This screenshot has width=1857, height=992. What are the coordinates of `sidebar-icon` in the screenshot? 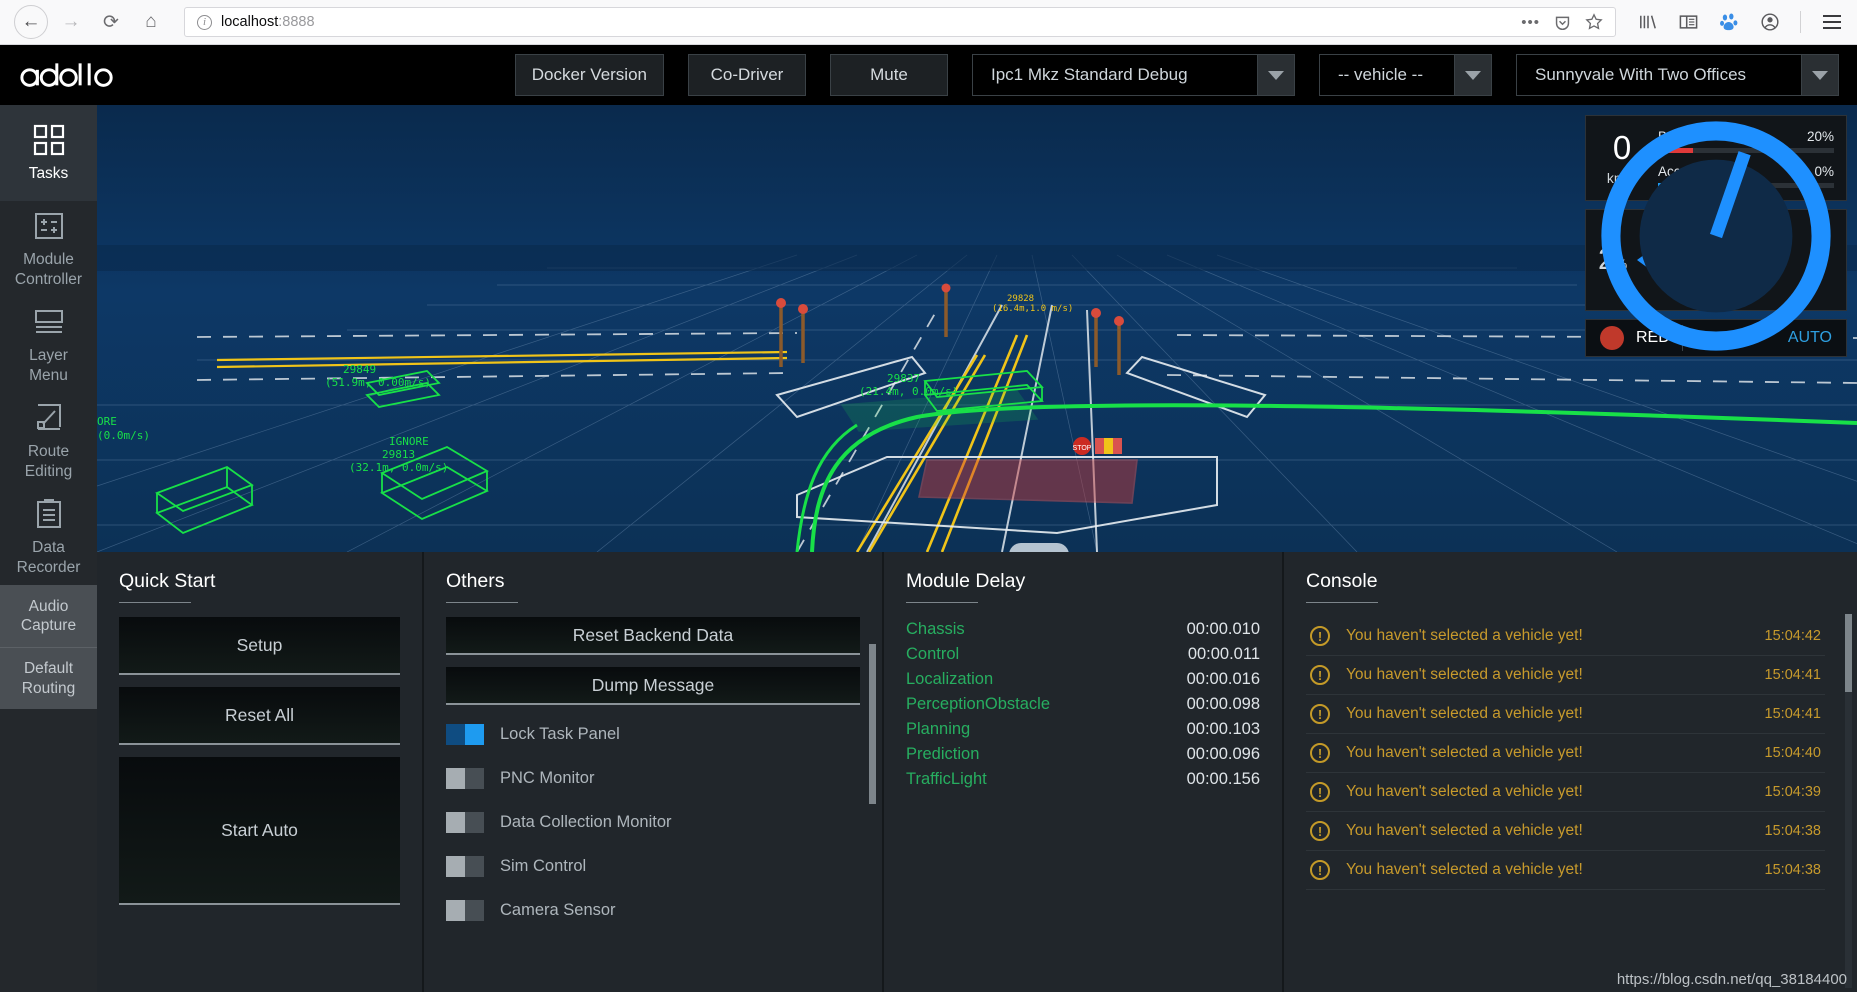 It's located at (1688, 22).